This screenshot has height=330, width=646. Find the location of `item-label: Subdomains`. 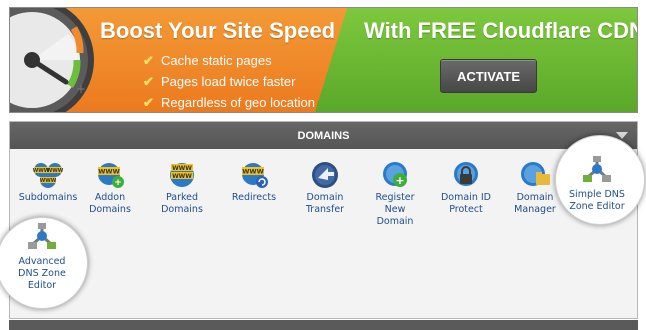

item-label: Subdomains is located at coordinates (48, 197).